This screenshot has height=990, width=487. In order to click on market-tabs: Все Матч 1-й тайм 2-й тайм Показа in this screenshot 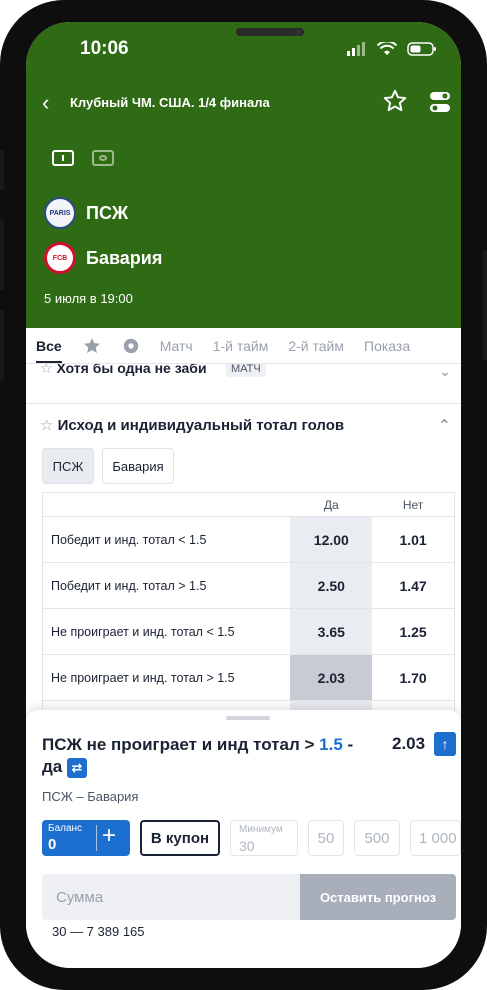, I will do `click(243, 346)`.